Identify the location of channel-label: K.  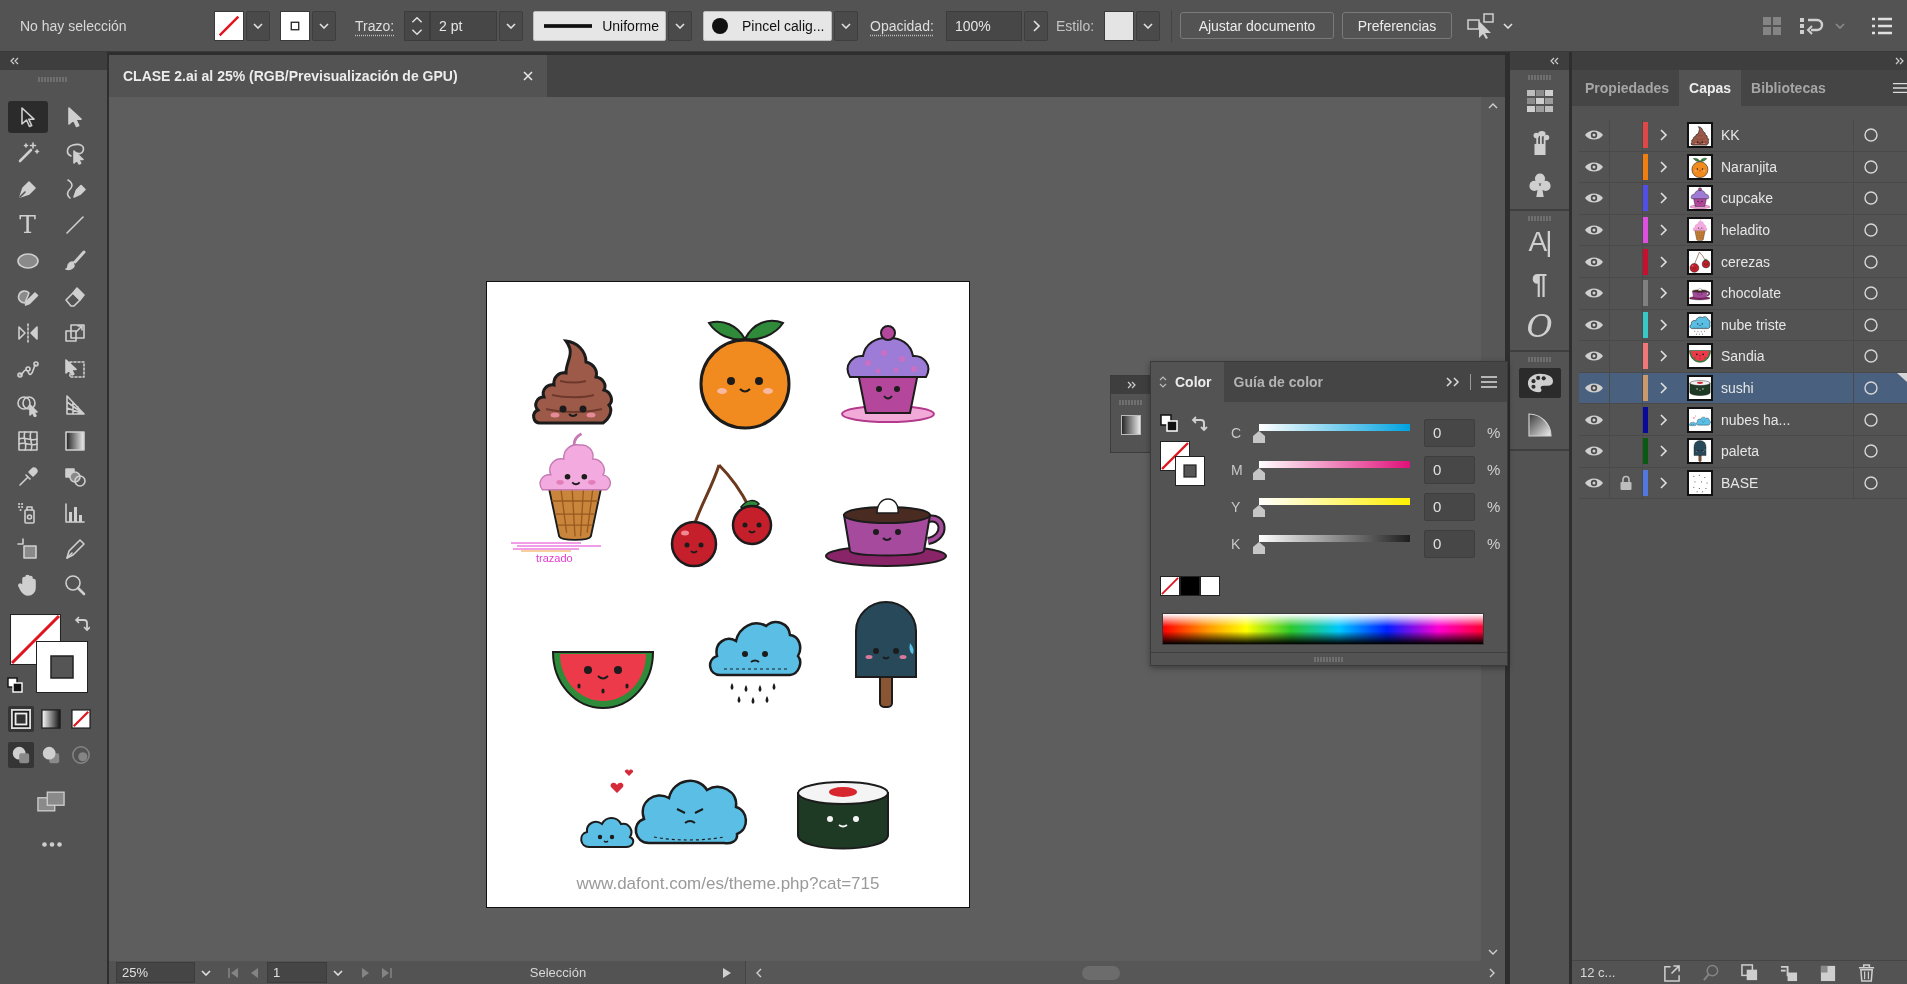
(1236, 543).